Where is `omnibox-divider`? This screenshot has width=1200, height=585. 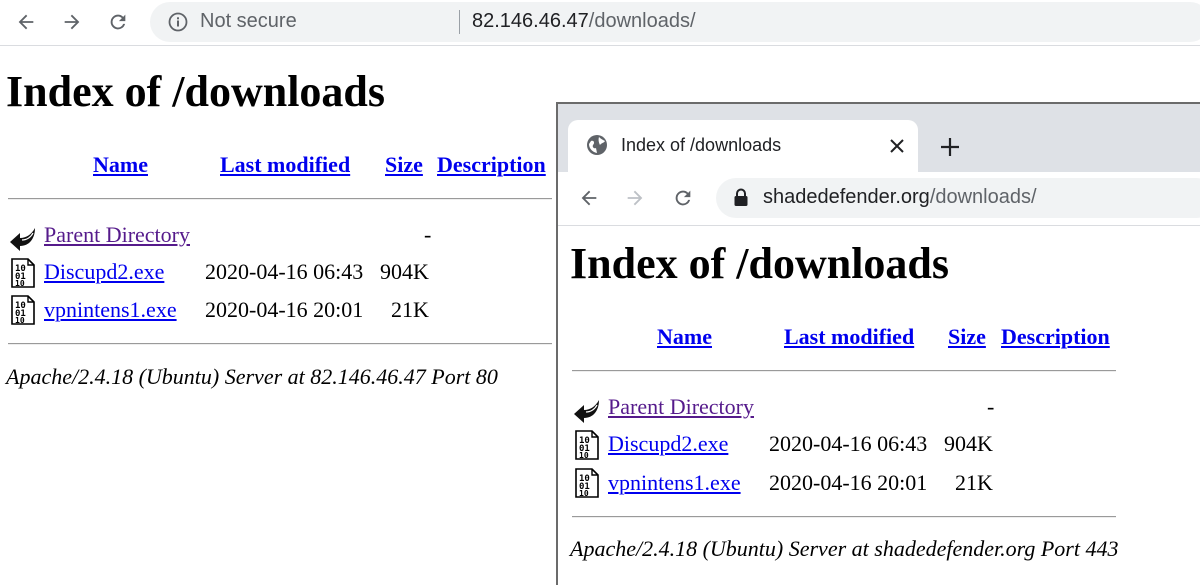
omnibox-divider is located at coordinates (459, 22).